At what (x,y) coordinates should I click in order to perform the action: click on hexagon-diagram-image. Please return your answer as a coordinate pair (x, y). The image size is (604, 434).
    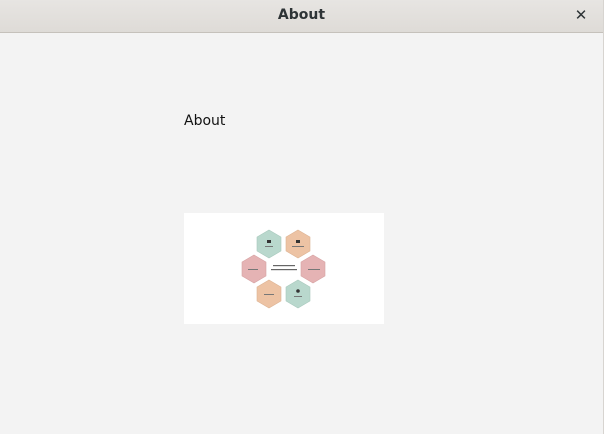
    Looking at the image, I should click on (284, 268).